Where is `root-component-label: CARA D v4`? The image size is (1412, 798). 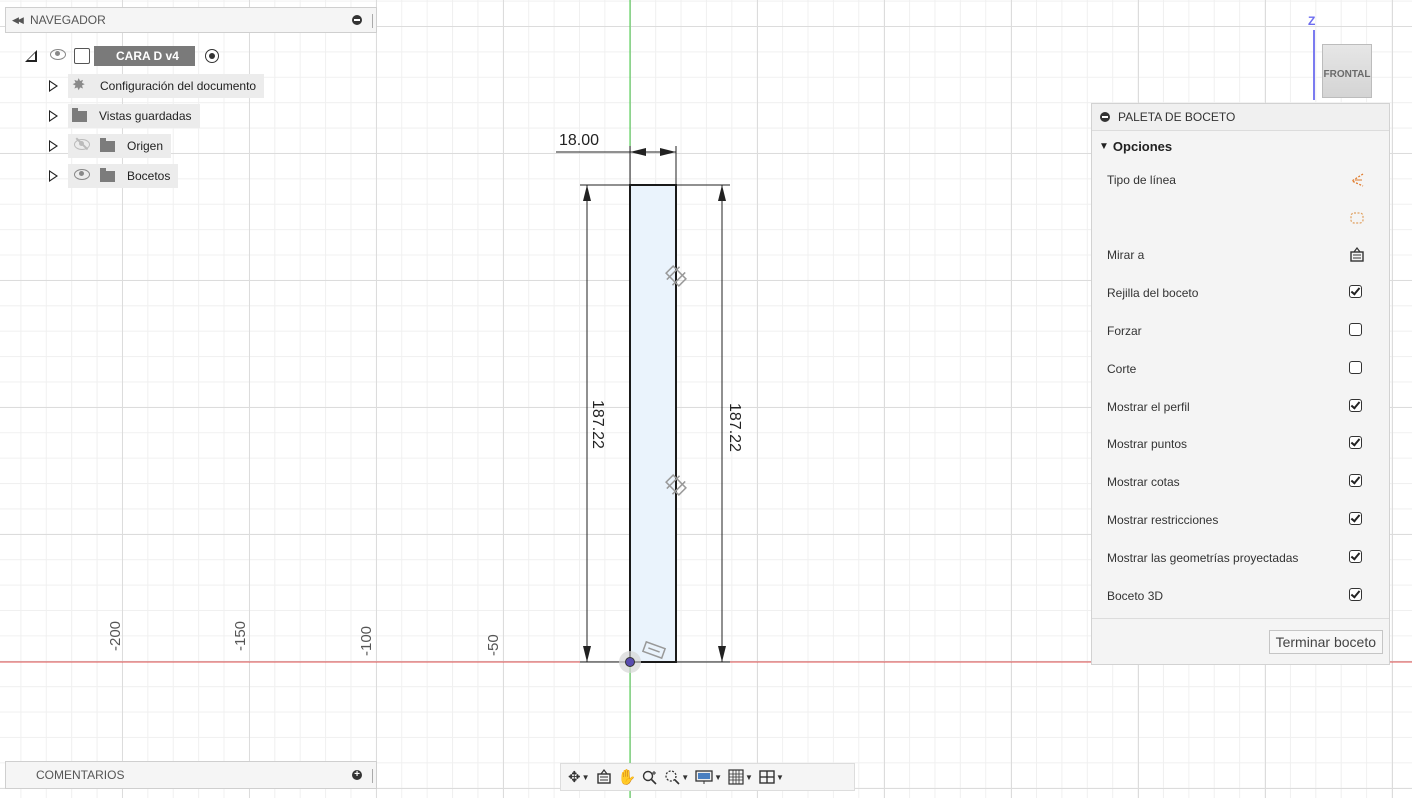
root-component-label: CARA D v4 is located at coordinates (144, 56).